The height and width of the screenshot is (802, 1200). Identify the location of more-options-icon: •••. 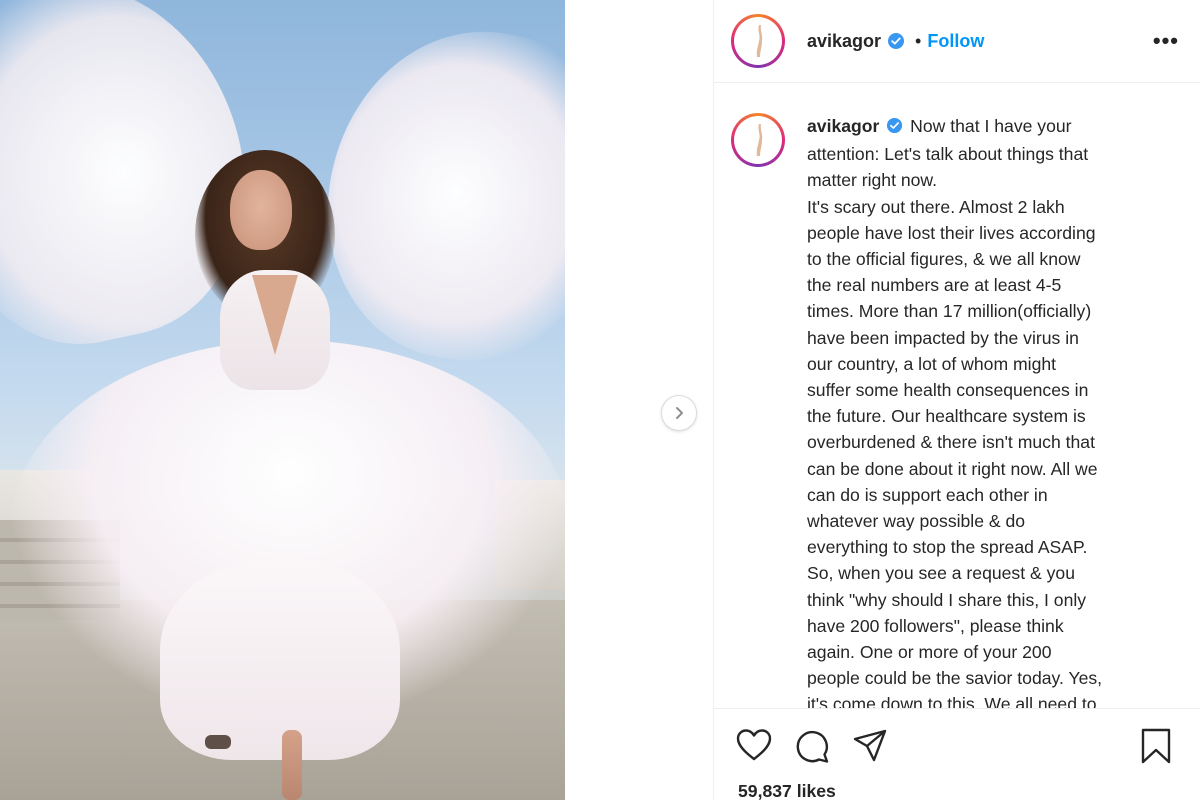
(1166, 41).